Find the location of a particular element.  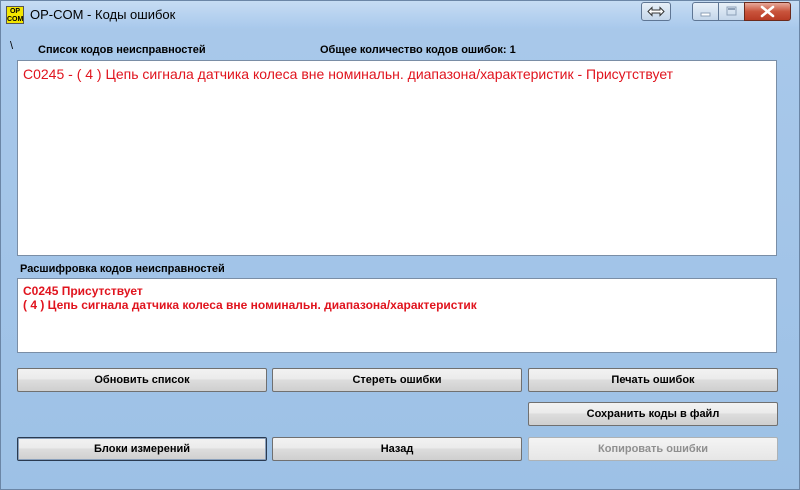

close-icon is located at coordinates (767, 11).